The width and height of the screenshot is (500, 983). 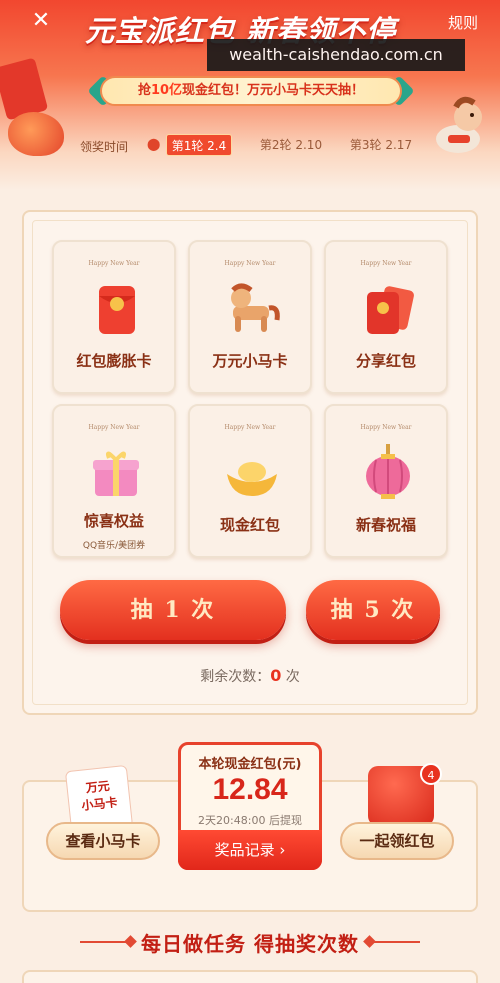 I want to click on gold-ingot-icon, so click(x=252, y=479).